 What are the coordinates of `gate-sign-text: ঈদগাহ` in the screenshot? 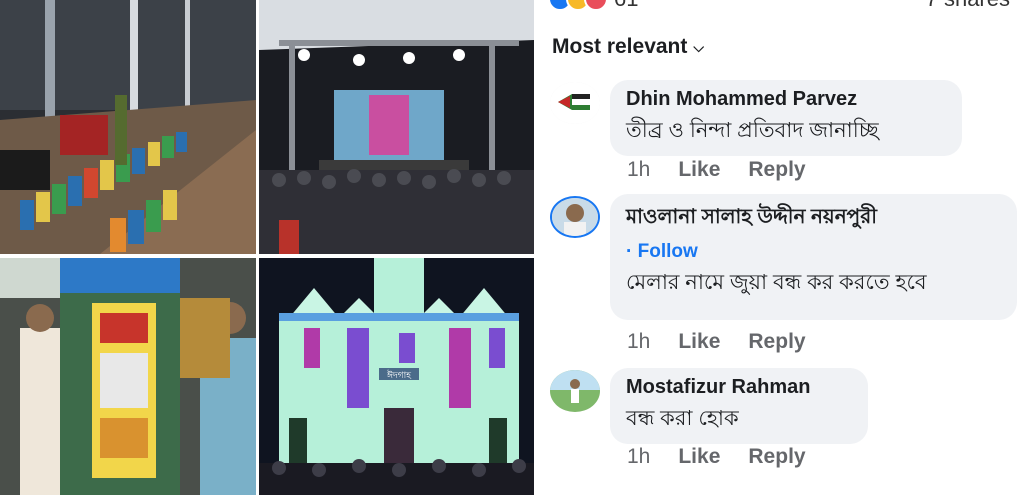 It's located at (399, 375).